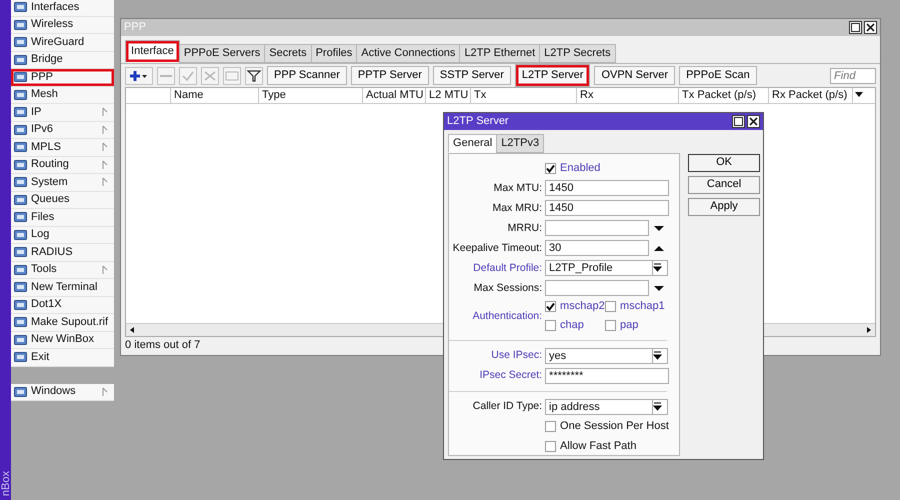  I want to click on menu-label: Windows, so click(54, 391).